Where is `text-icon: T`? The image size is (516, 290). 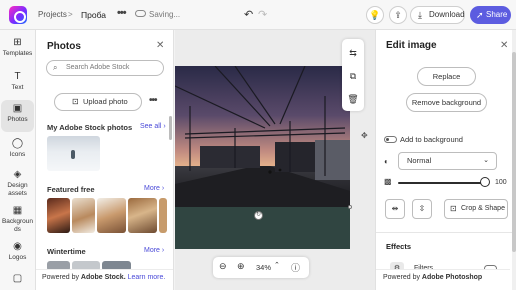 text-icon: T is located at coordinates (17, 76).